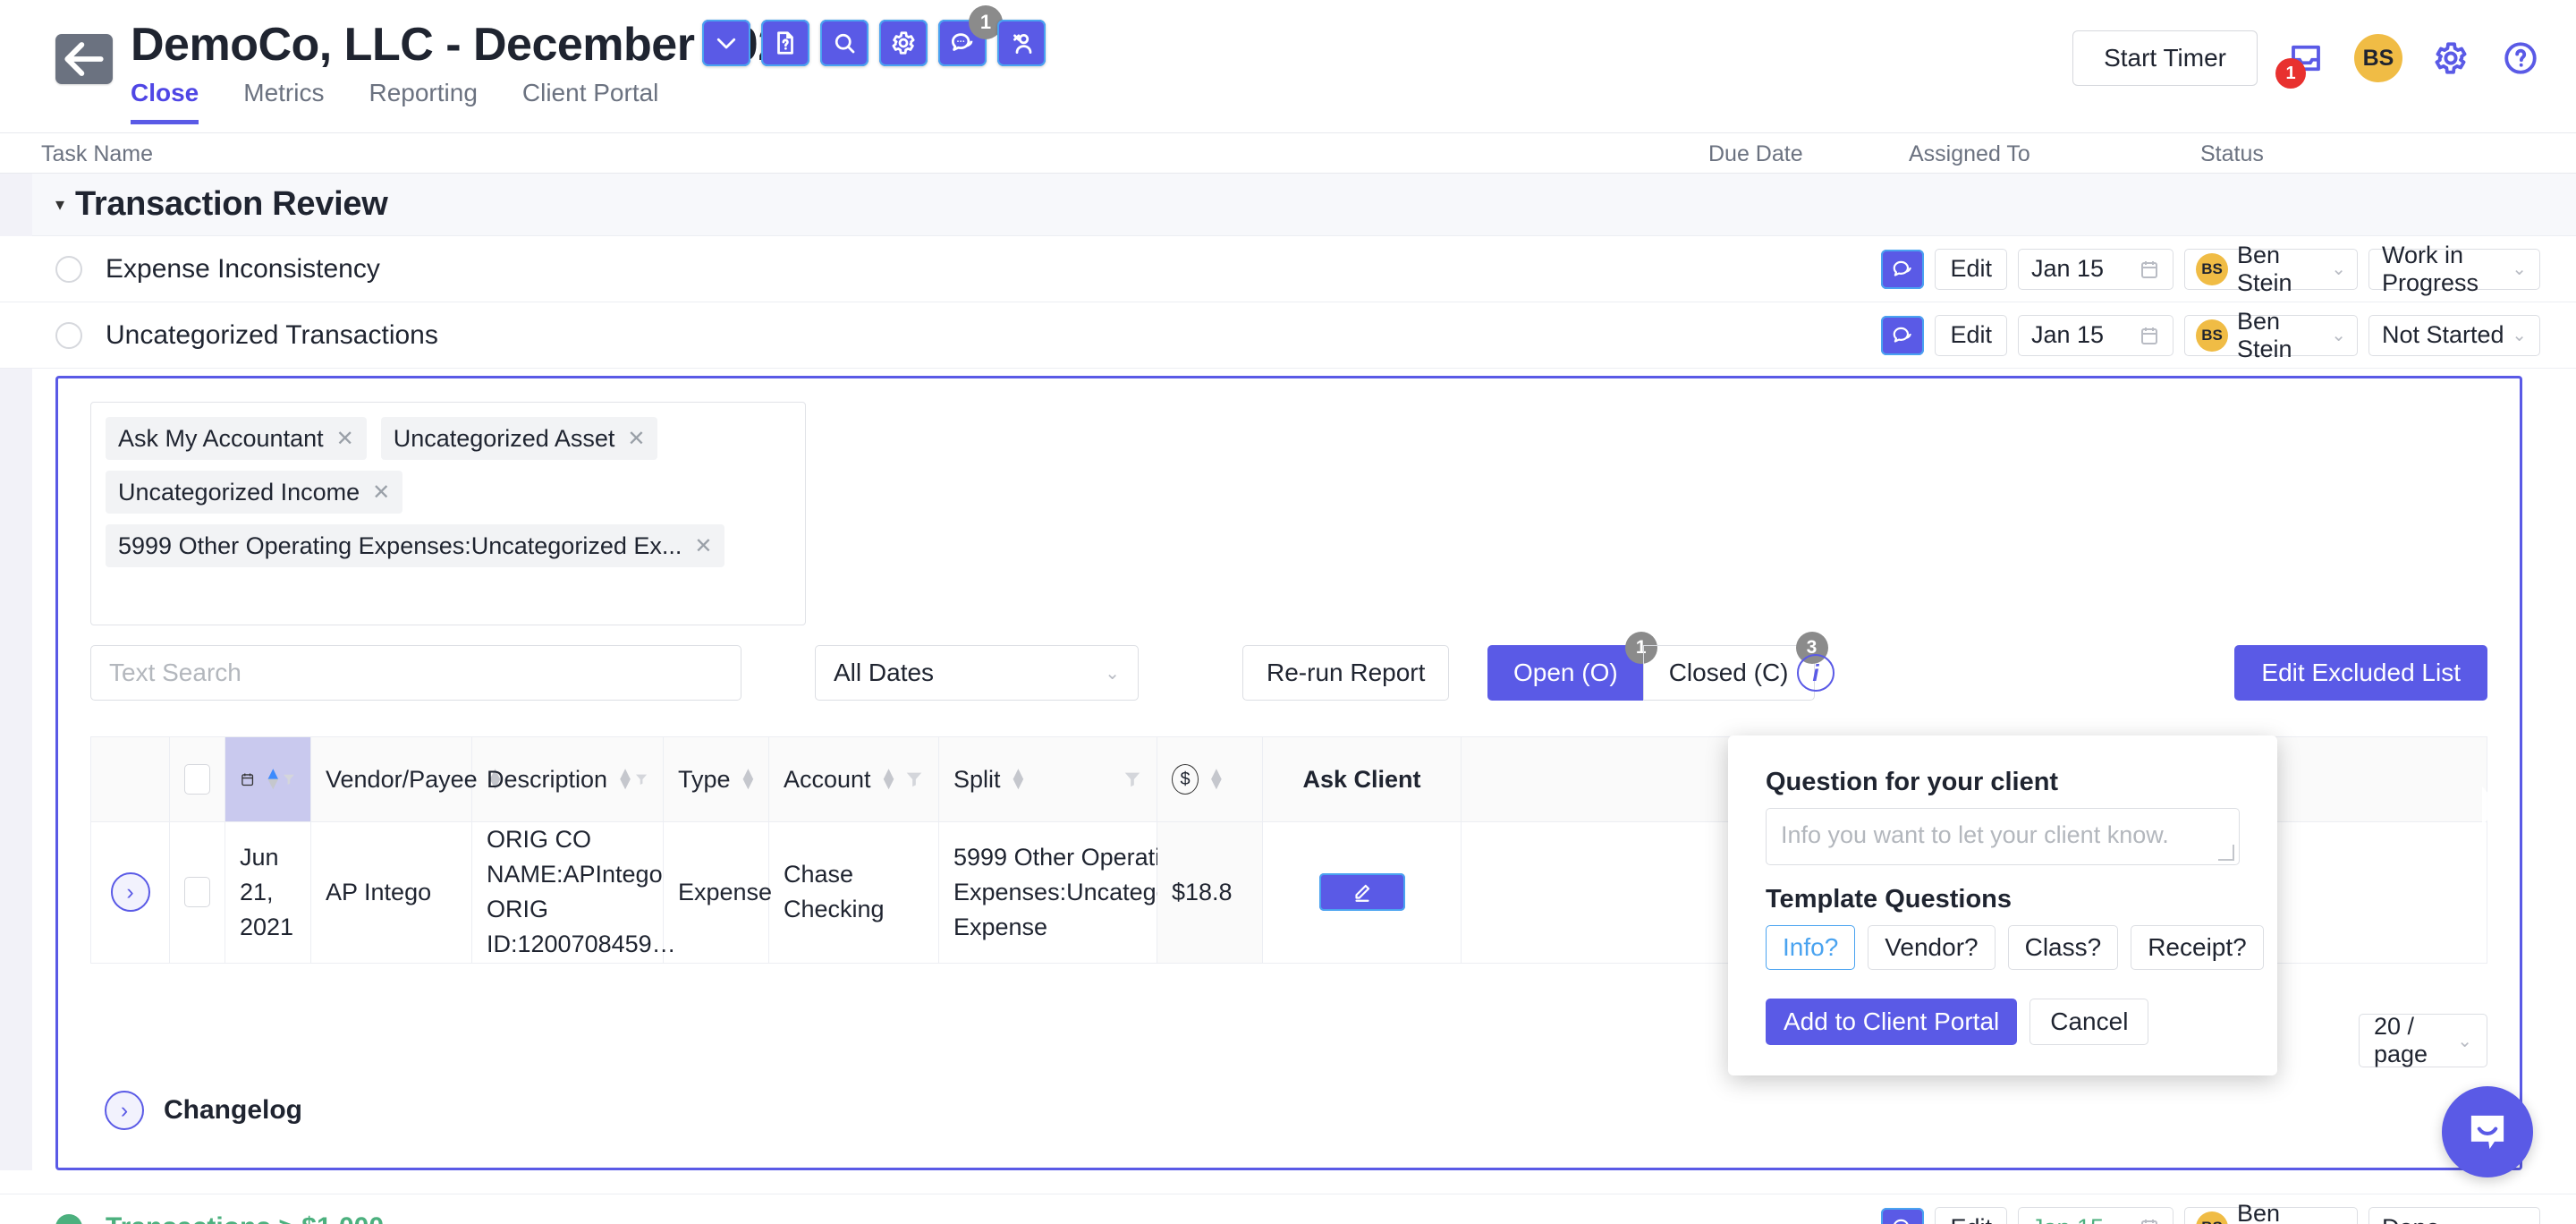  I want to click on ask-client-edit-button, so click(1361, 892).